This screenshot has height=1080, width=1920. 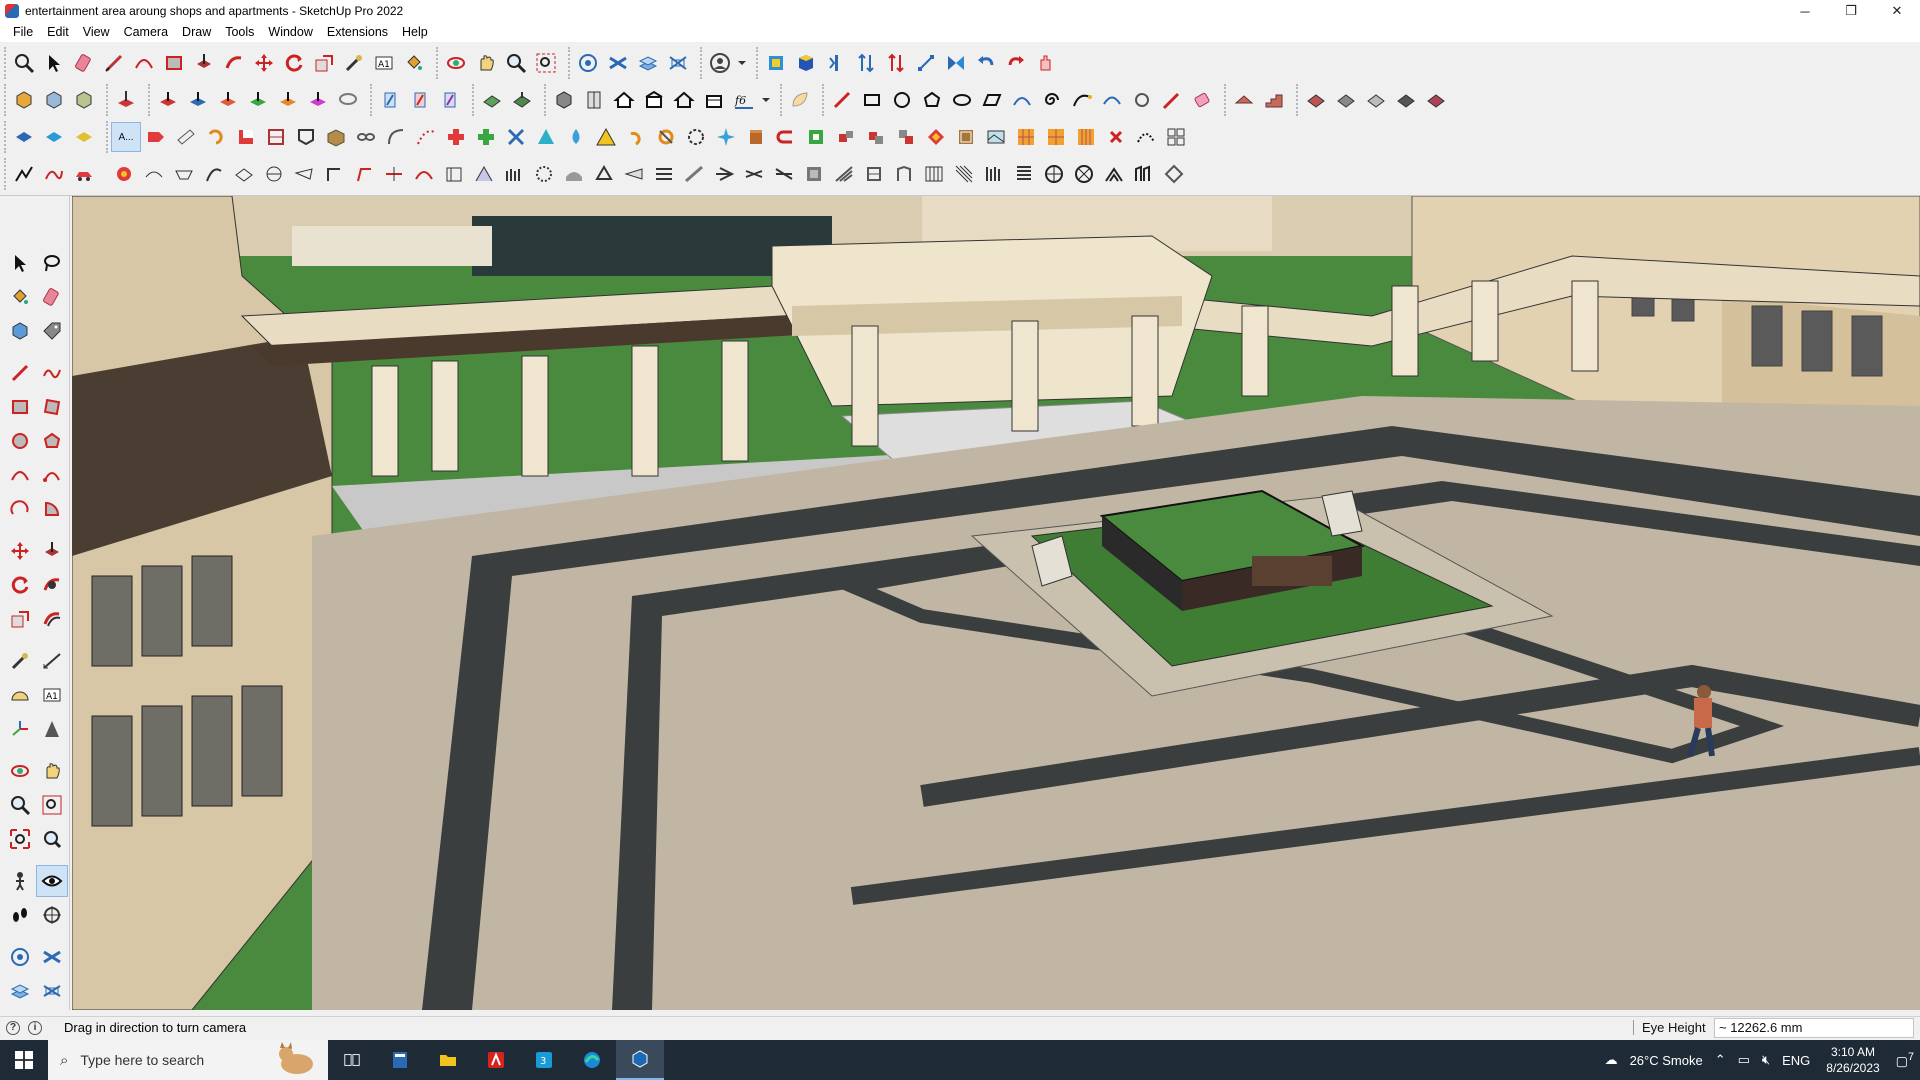 I want to click on edge-browser-icon, so click(x=592, y=1060).